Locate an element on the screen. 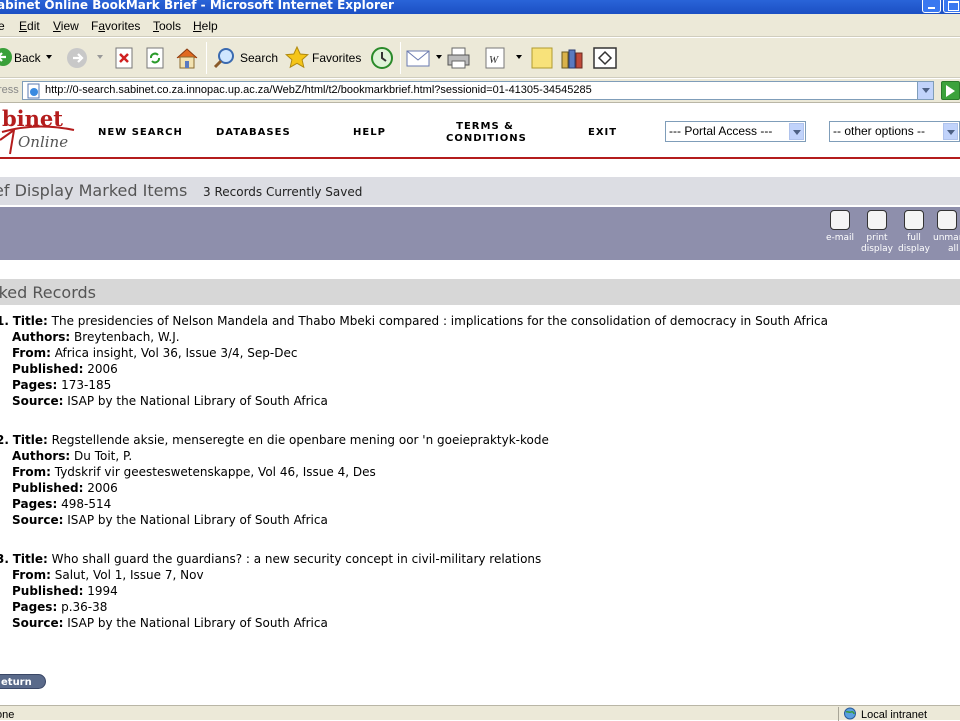  discuss-button is located at coordinates (542, 58).